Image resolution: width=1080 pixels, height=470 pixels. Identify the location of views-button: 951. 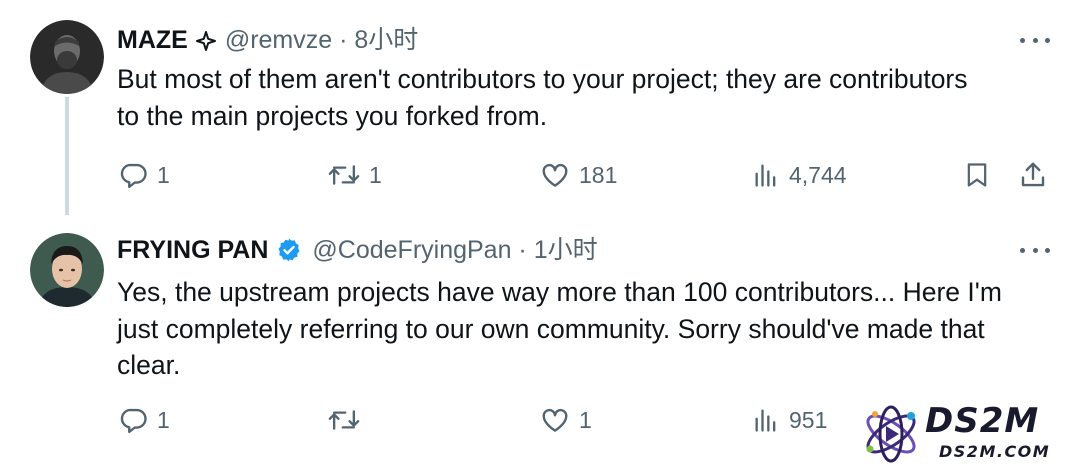
(789, 420).